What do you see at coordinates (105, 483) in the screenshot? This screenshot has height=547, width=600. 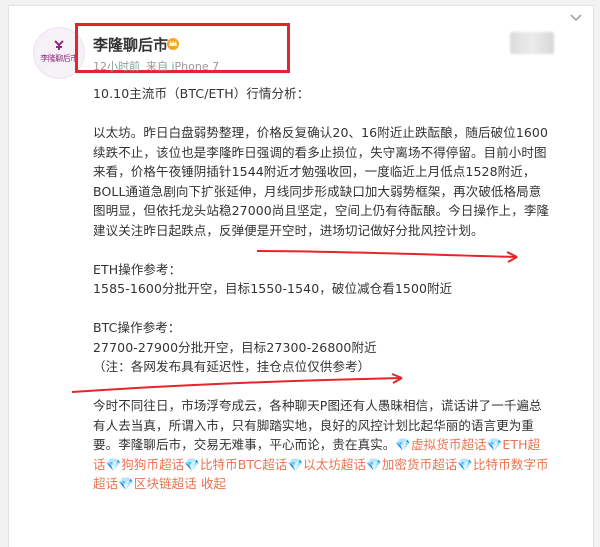 I see `tag-link: 超话` at bounding box center [105, 483].